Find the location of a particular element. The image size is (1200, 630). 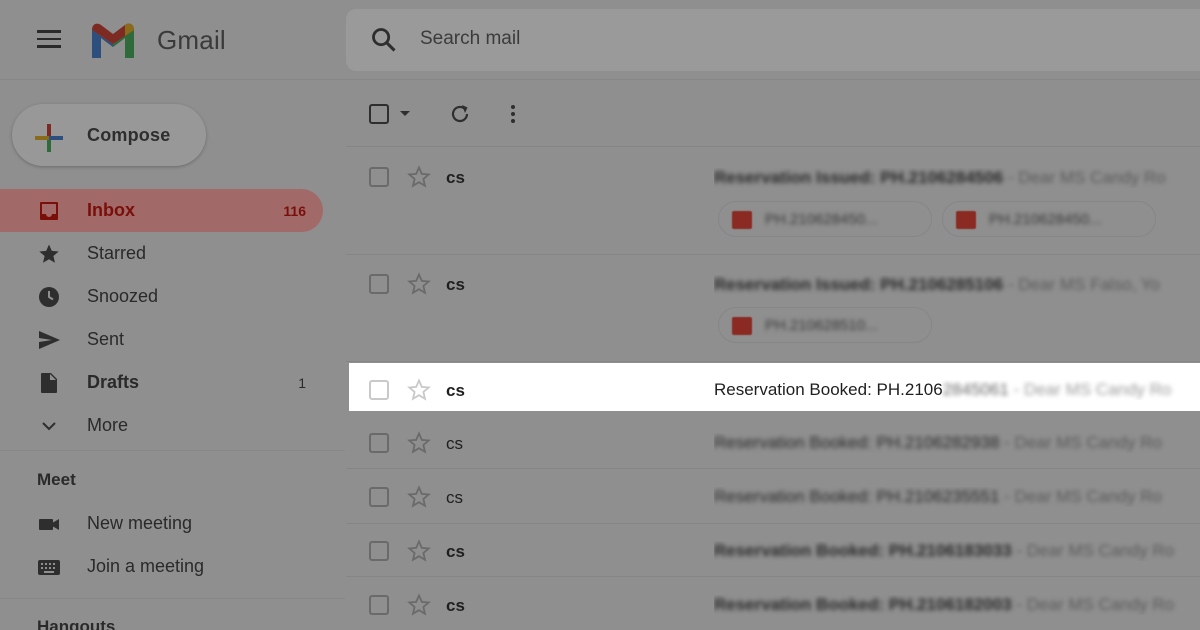

gmail-logo-icon is located at coordinates (113, 40).